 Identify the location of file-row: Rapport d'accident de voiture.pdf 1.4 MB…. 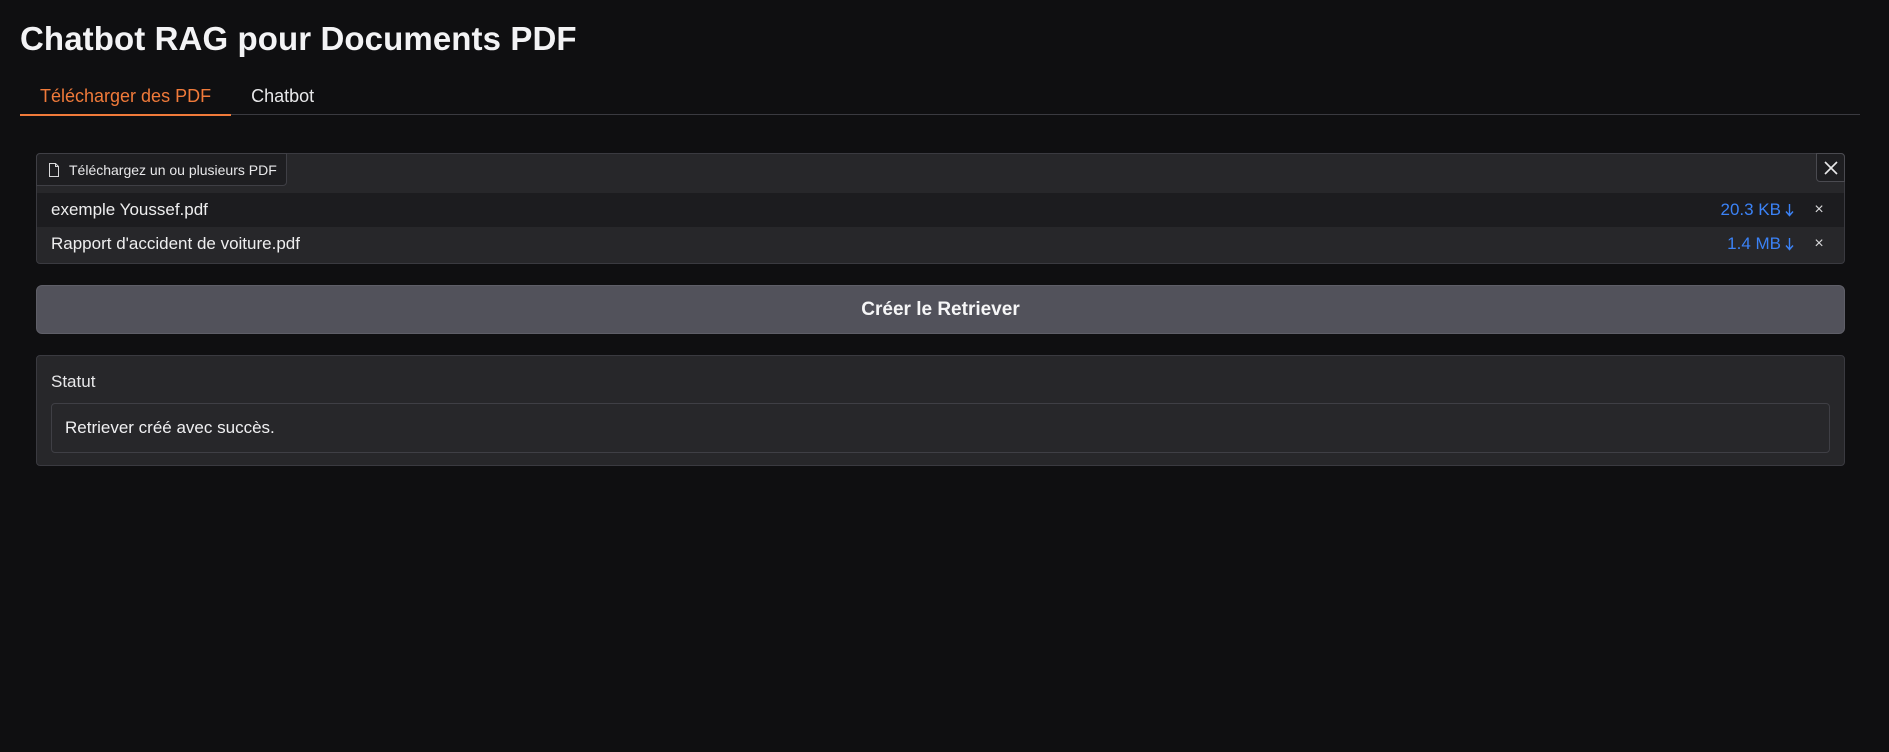
(940, 244).